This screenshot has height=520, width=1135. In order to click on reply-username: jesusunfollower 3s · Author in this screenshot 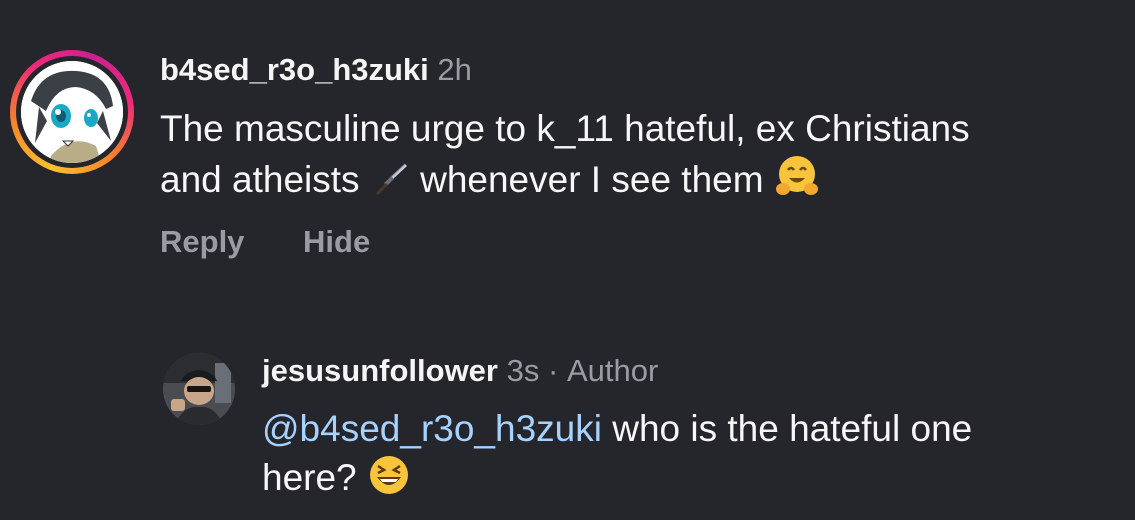, I will do `click(460, 371)`.